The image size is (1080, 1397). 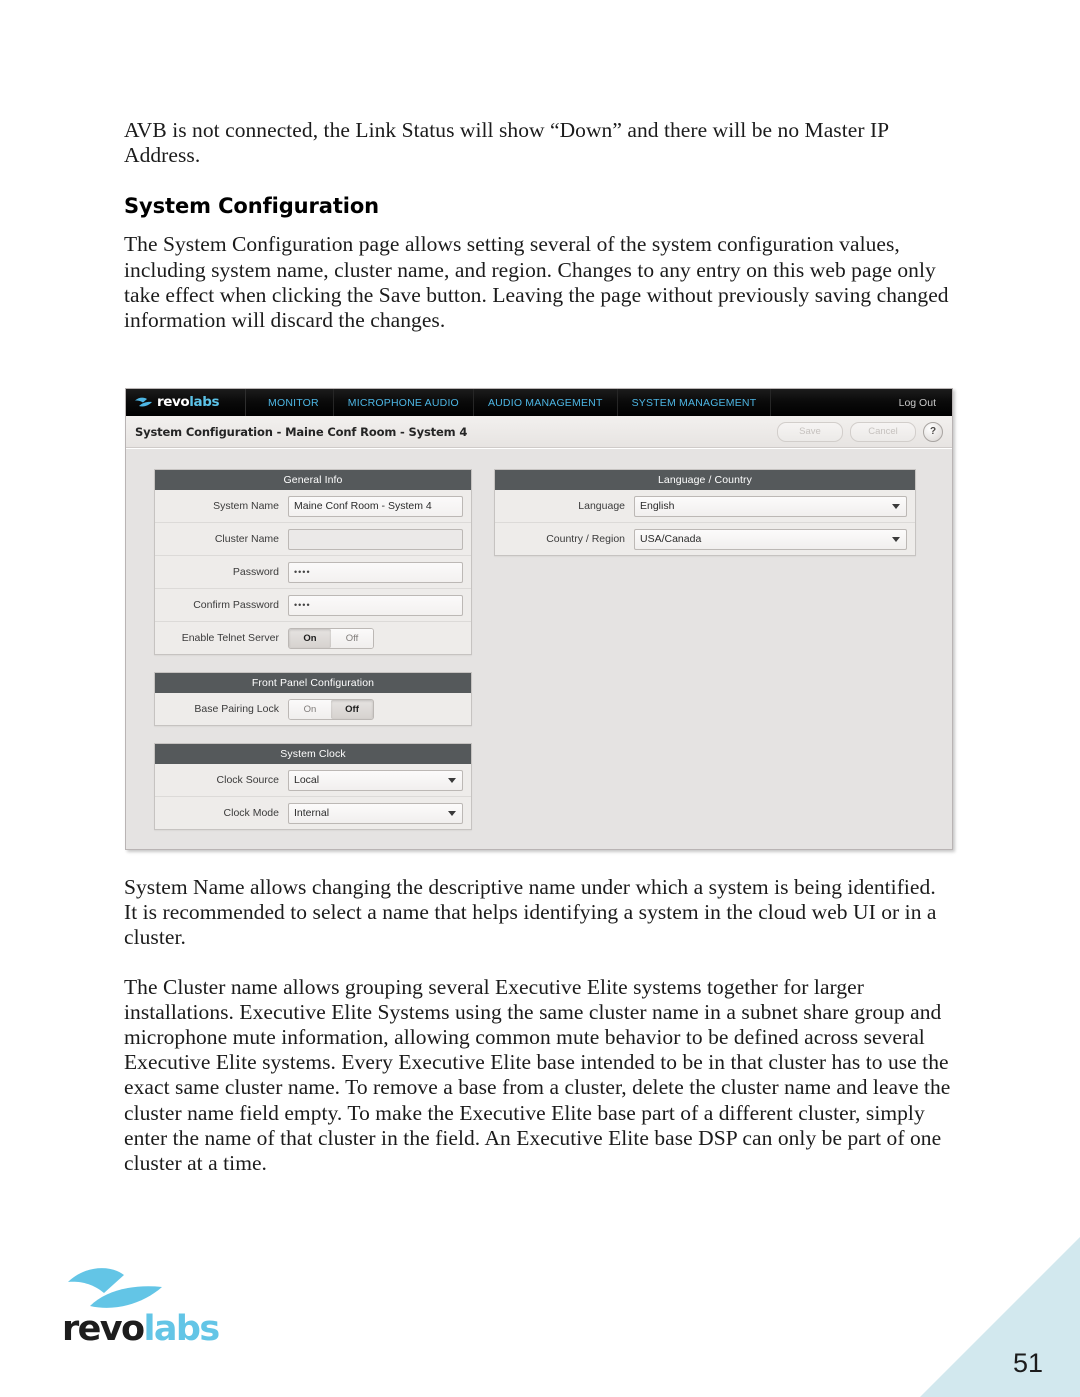 What do you see at coordinates (925, 402) in the screenshot?
I see `log-out-link: Log Out` at bounding box center [925, 402].